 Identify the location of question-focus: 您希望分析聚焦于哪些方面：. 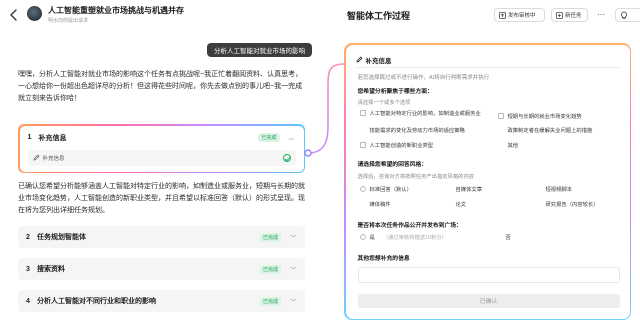
(395, 91).